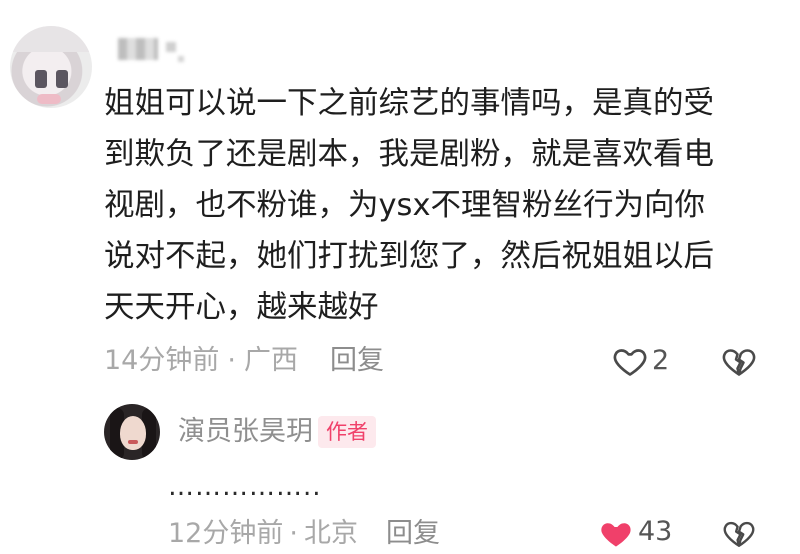 Image resolution: width=800 pixels, height=554 pixels. I want to click on heart-outline-icon, so click(630, 361).